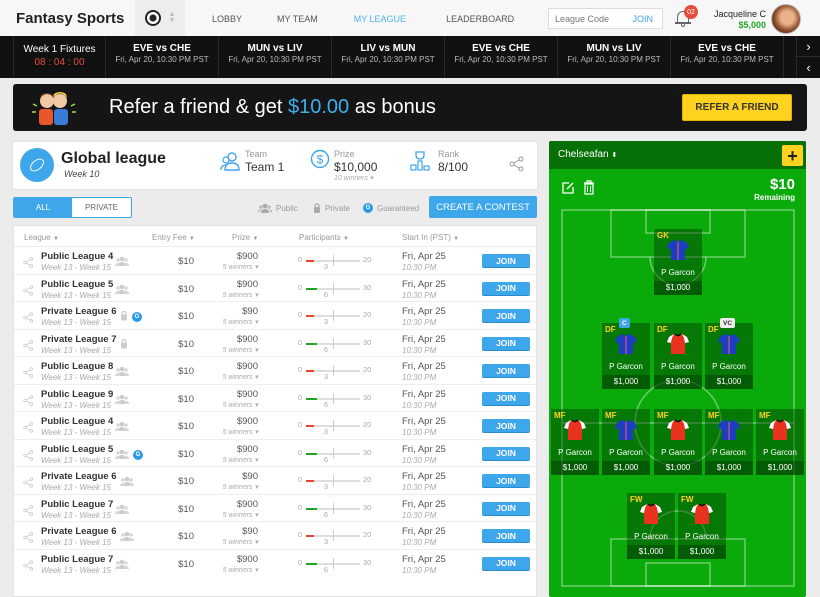 The image size is (820, 597). I want to click on create-contest-button: CREATE A CONTEST, so click(483, 207).